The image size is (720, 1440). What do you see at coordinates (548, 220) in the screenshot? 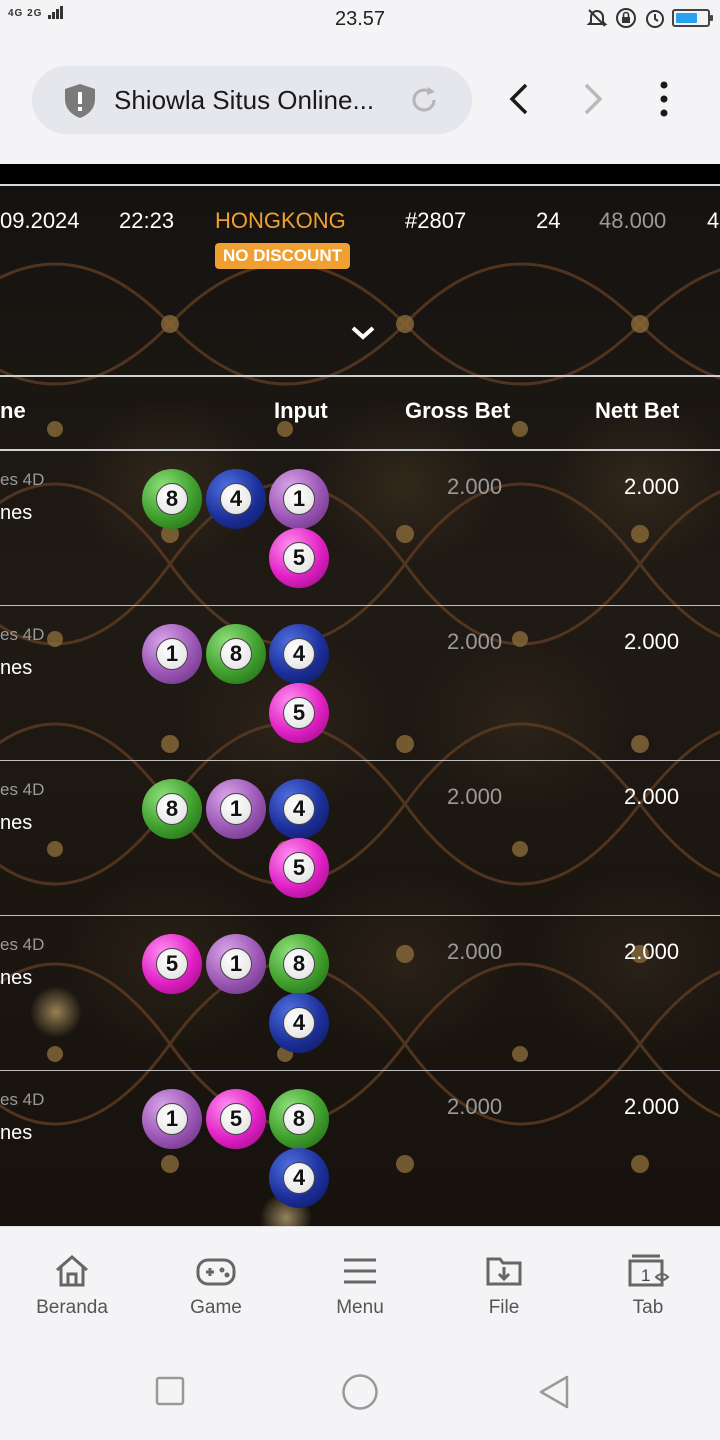
I see `bet-count: 24` at bounding box center [548, 220].